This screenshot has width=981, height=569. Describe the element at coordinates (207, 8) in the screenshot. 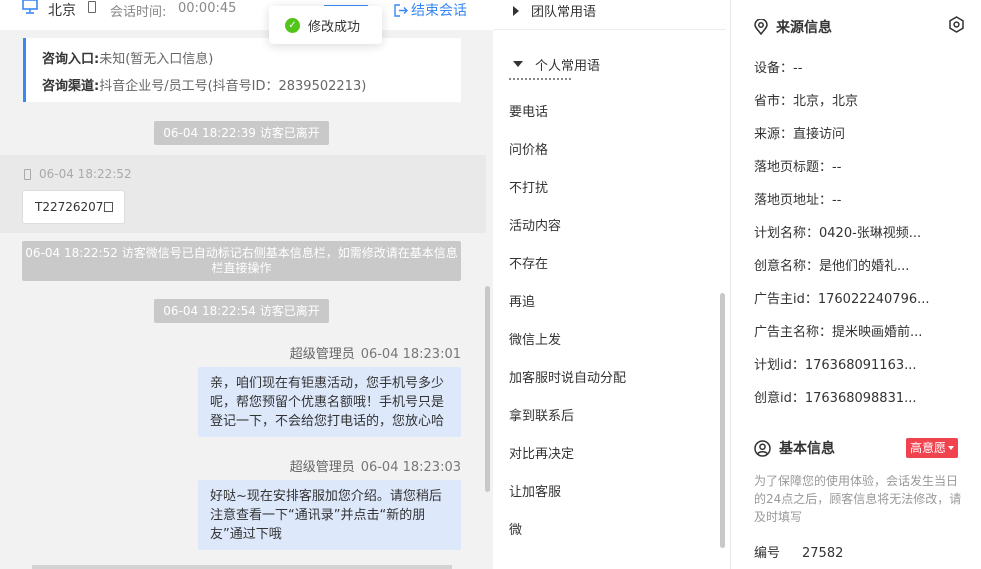

I see `session-time: 00:00:45` at that location.